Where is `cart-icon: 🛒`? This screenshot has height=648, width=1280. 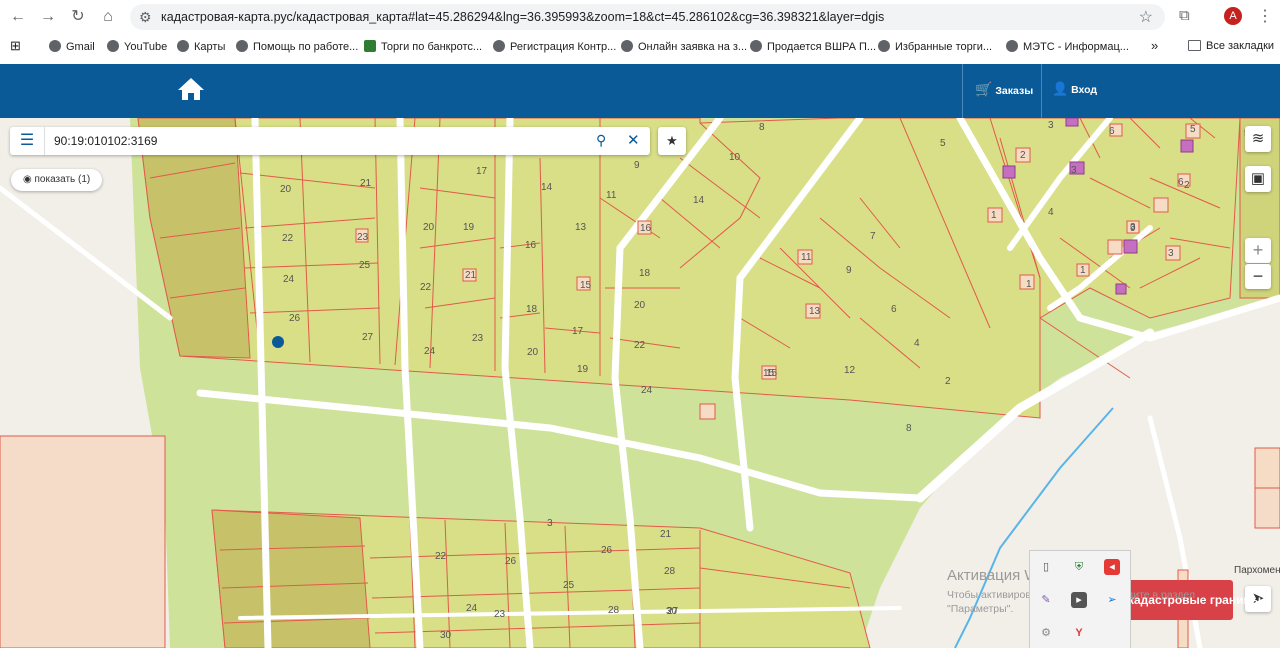
cart-icon: 🛒 is located at coordinates (984, 89).